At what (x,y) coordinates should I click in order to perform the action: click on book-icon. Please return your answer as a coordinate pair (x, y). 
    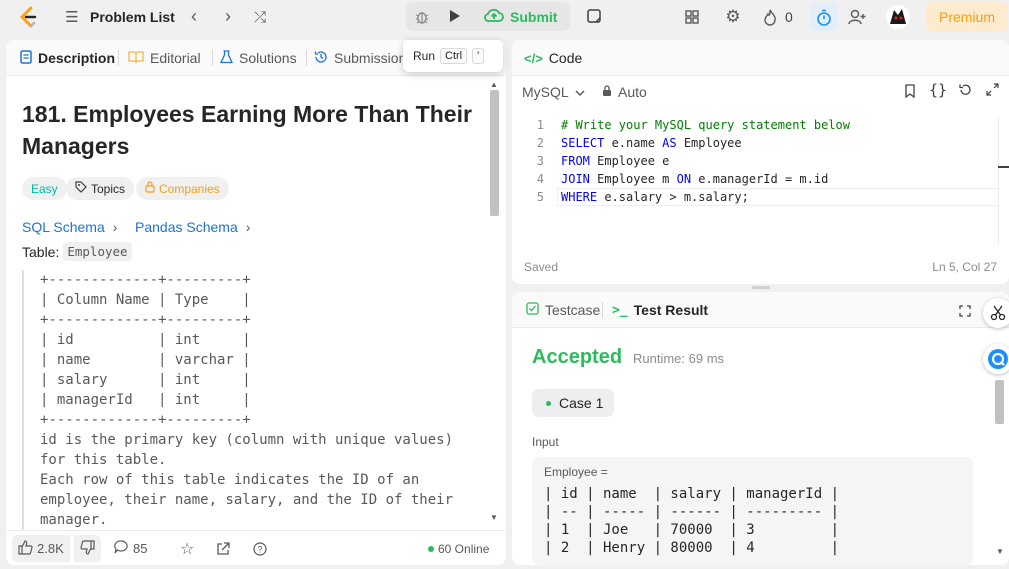
    Looking at the image, I should click on (136, 58).